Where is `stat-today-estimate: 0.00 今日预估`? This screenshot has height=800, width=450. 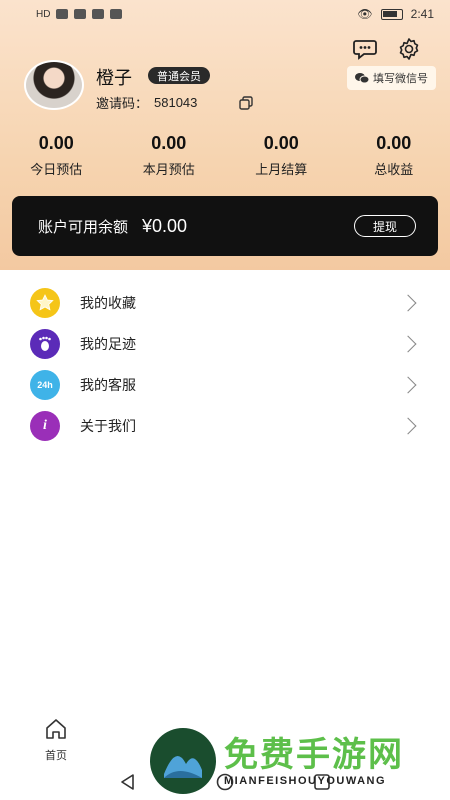 stat-today-estimate: 0.00 今日预估 is located at coordinates (56, 155).